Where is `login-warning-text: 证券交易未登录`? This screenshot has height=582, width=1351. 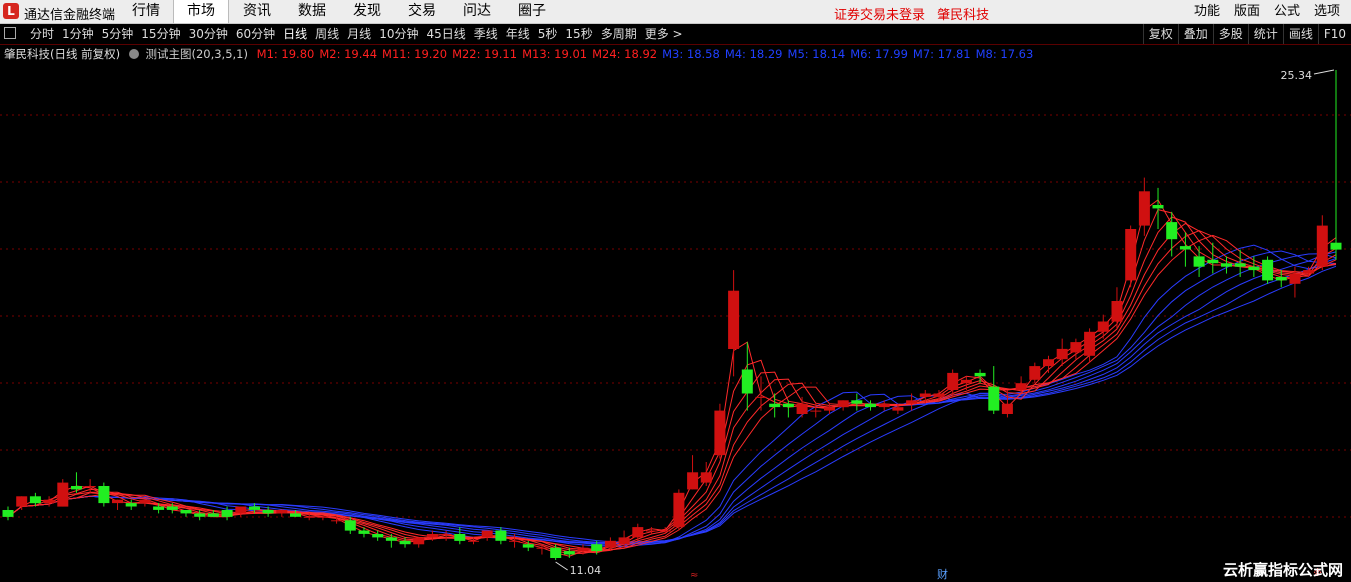 login-warning-text: 证券交易未登录 is located at coordinates (879, 15).